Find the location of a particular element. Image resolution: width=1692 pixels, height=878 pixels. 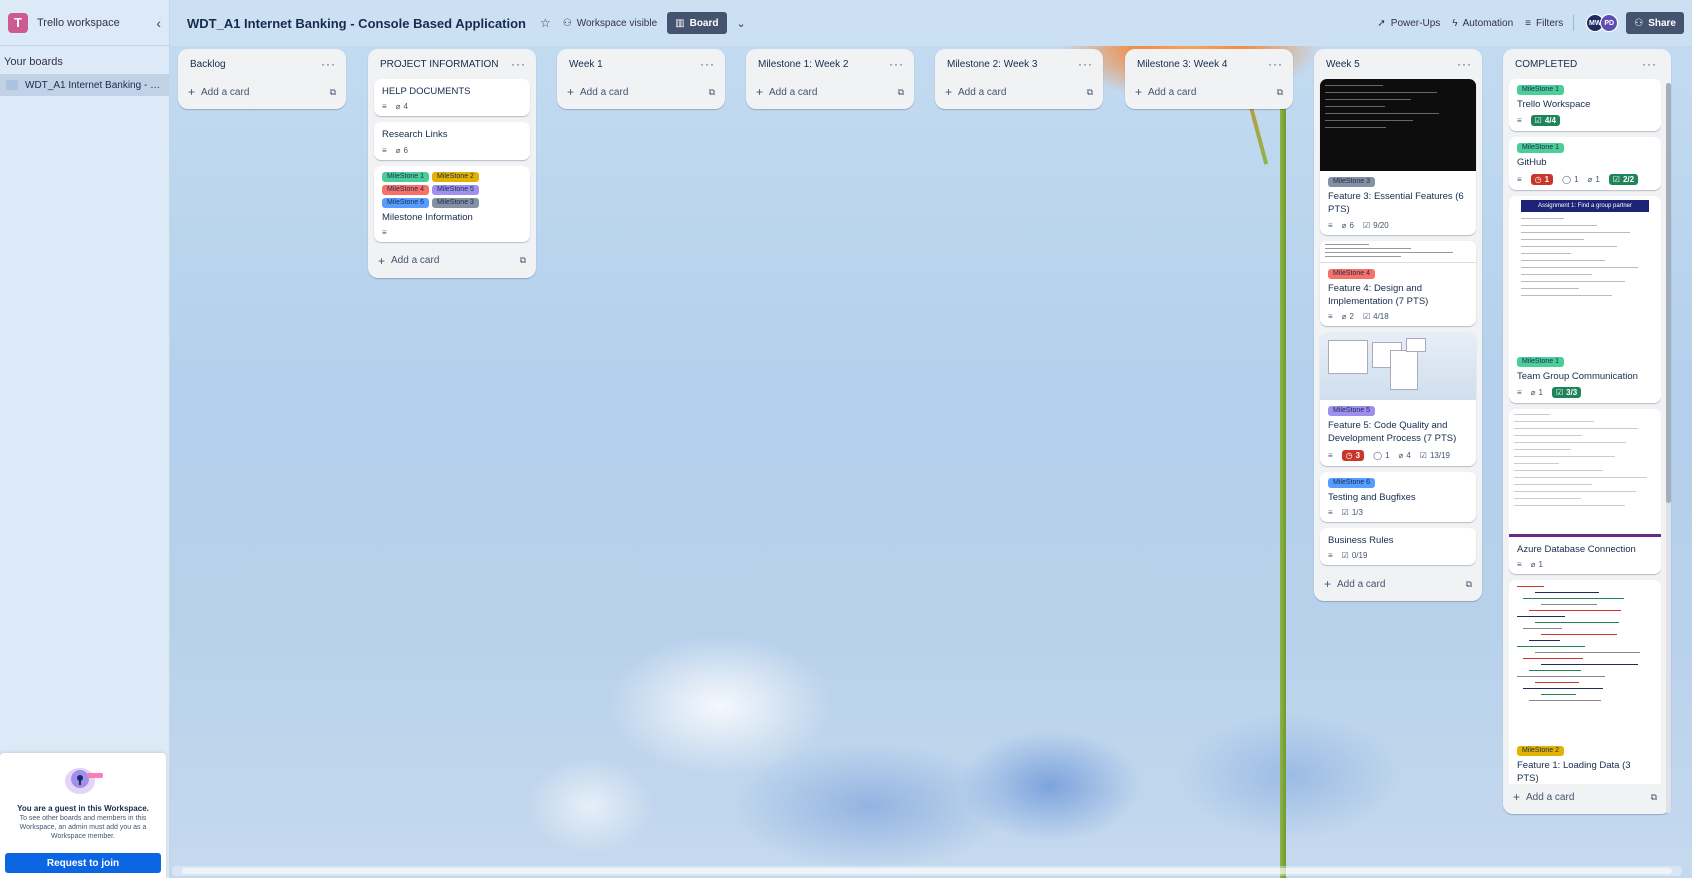

card-title: Feature 1: Loading Data (3 PTS) is located at coordinates (1585, 771).